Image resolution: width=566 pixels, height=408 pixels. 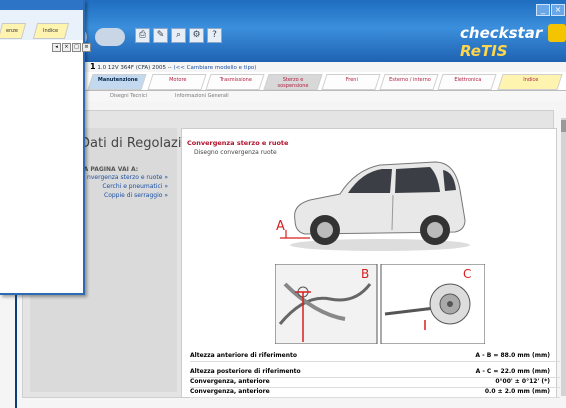 I want to click on car-diagram-image: A, so click(x=373, y=206).